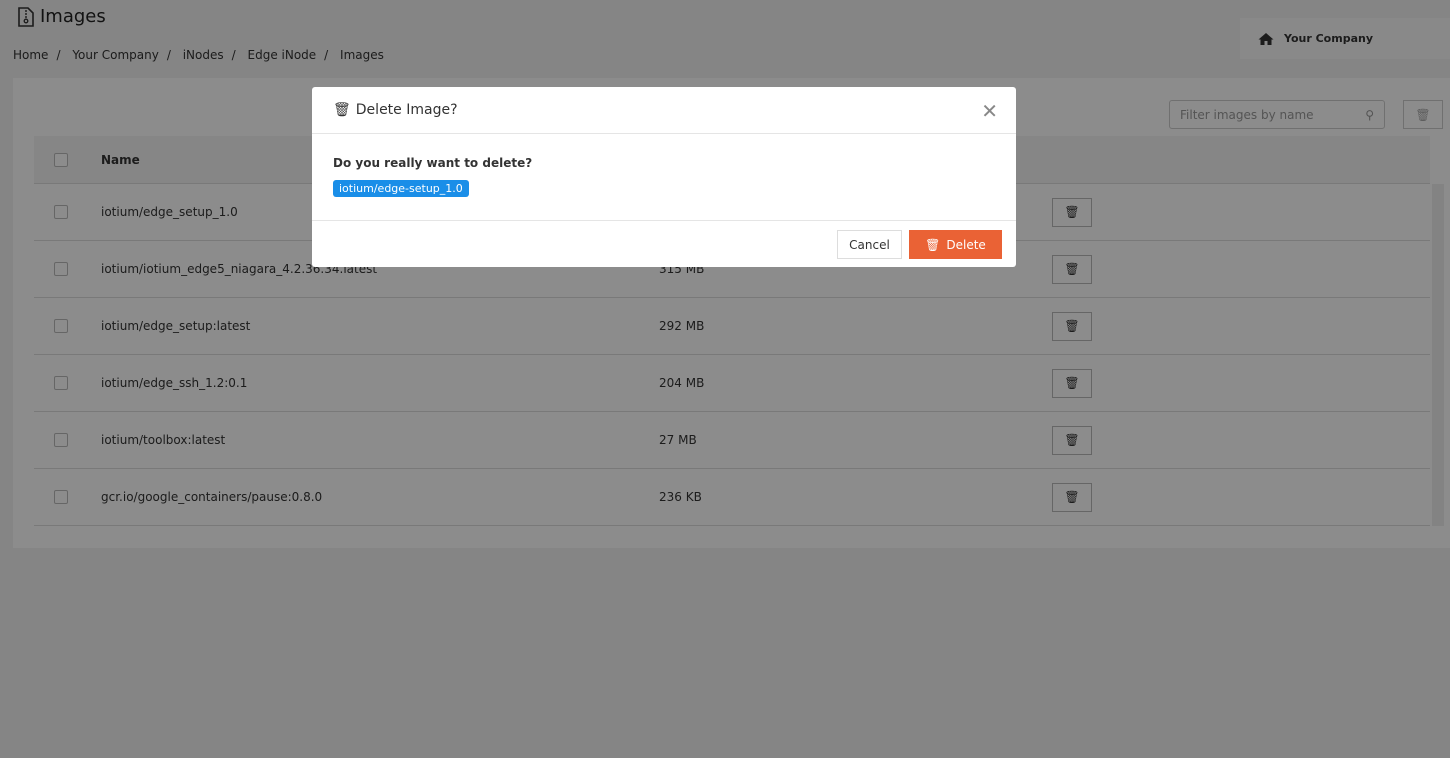 This screenshot has width=1450, height=758. Describe the element at coordinates (966, 244) in the screenshot. I see `delete-label: Delete` at that location.